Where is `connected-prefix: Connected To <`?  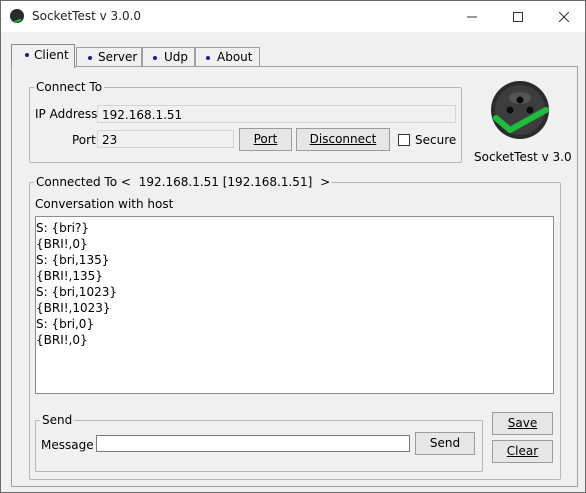
connected-prefix: Connected To < is located at coordinates (83, 182).